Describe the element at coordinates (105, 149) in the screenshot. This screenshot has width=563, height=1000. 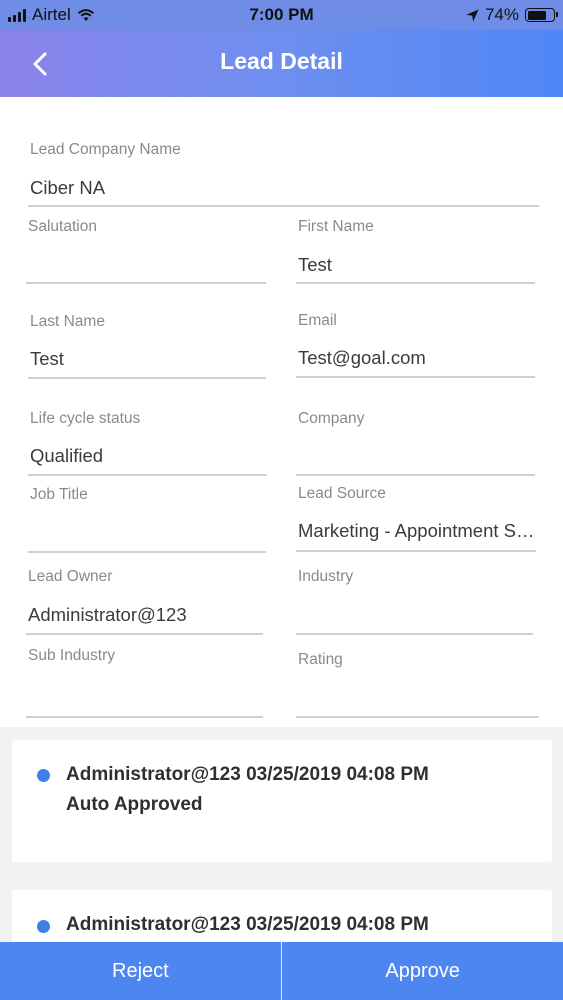
I see `field-label: Lead Company Name` at that location.